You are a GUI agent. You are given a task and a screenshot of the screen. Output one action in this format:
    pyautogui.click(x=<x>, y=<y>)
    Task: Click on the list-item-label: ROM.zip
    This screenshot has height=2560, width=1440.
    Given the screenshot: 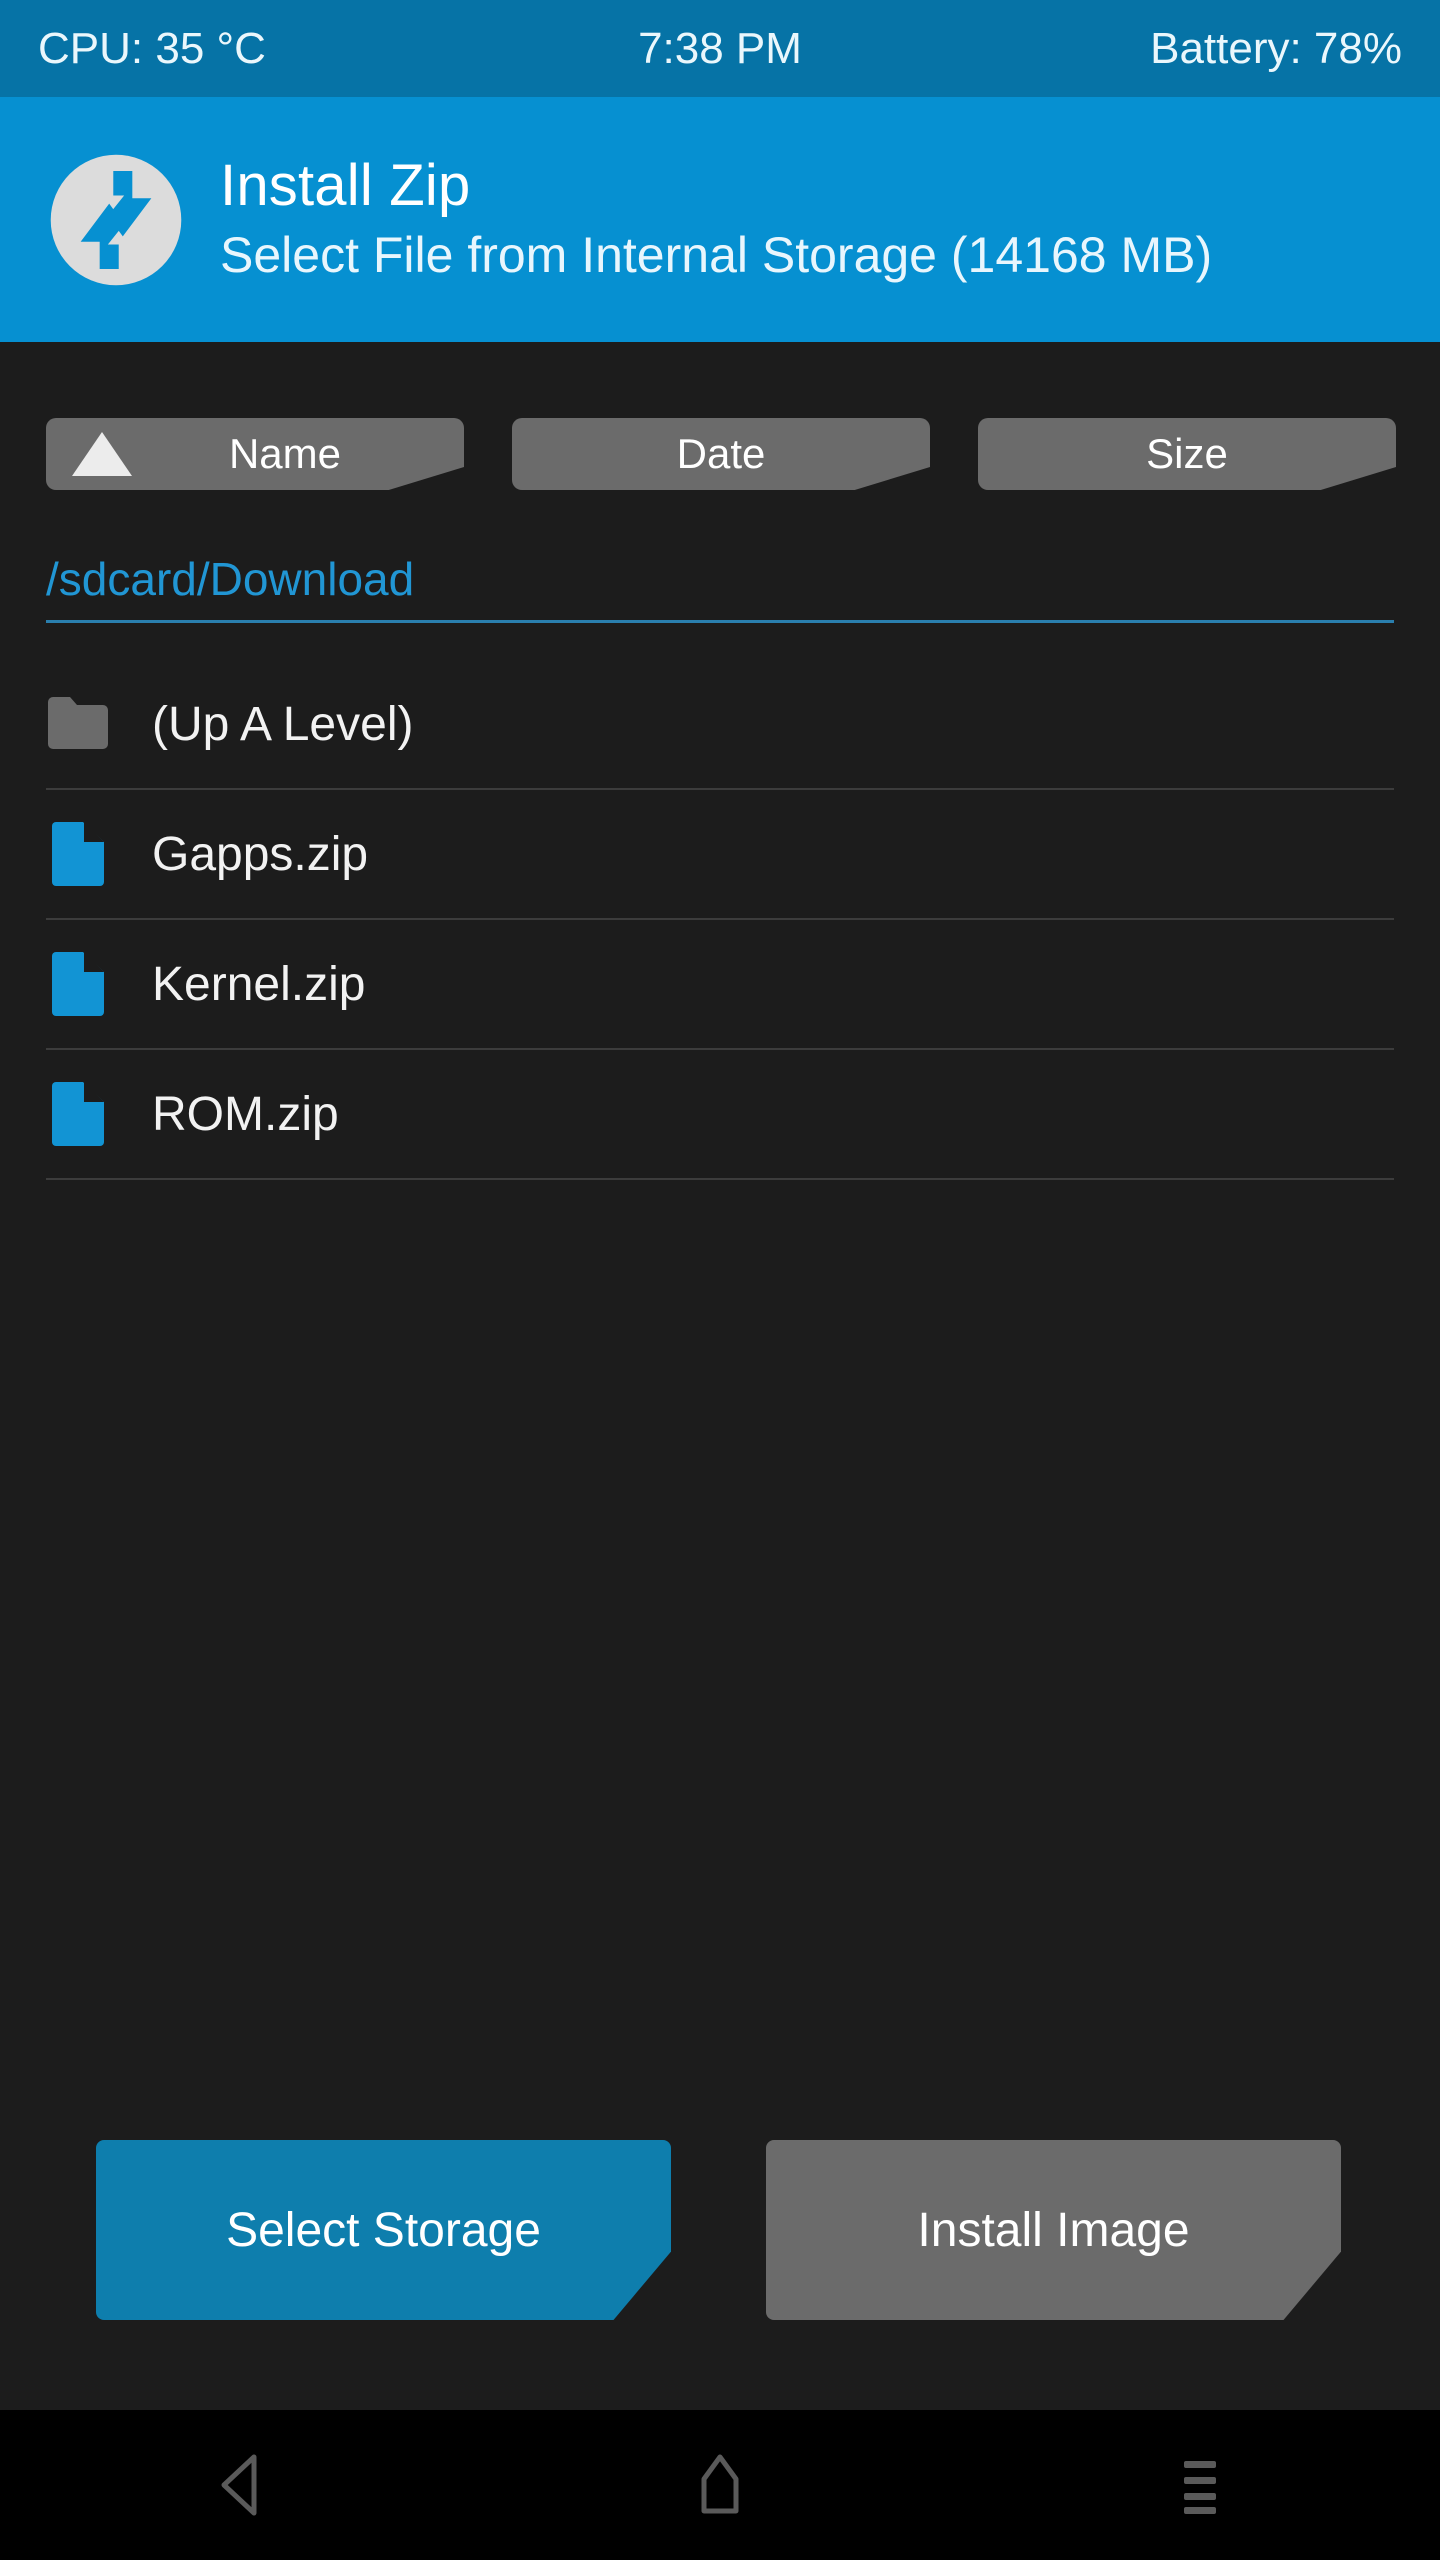 What is the action you would take?
    pyautogui.click(x=245, y=1114)
    